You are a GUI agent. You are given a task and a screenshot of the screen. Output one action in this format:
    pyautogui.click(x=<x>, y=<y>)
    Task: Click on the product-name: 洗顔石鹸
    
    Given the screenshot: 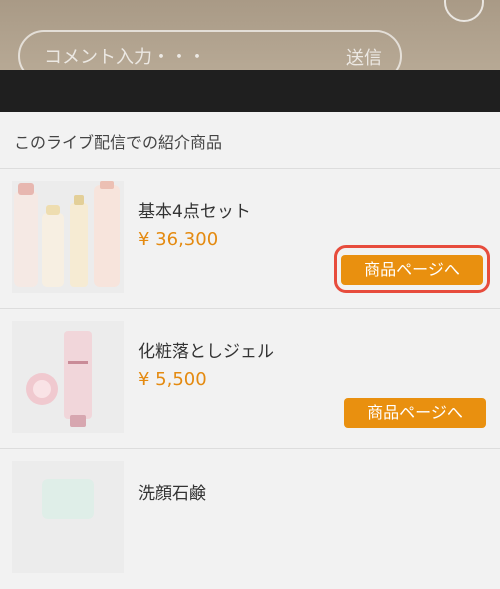 What is the action you would take?
    pyautogui.click(x=172, y=494)
    